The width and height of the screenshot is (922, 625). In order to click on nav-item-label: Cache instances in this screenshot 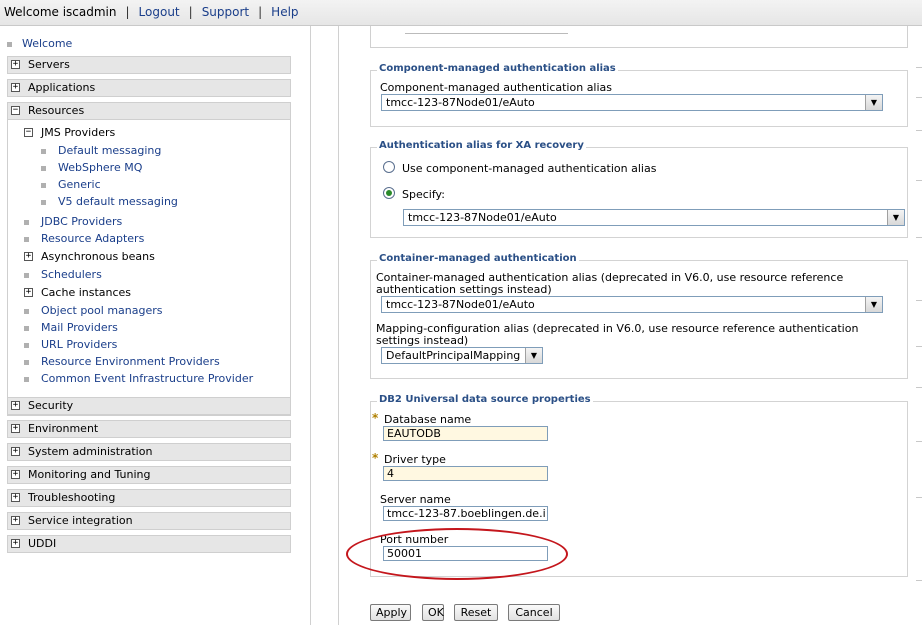, I will do `click(86, 292)`.